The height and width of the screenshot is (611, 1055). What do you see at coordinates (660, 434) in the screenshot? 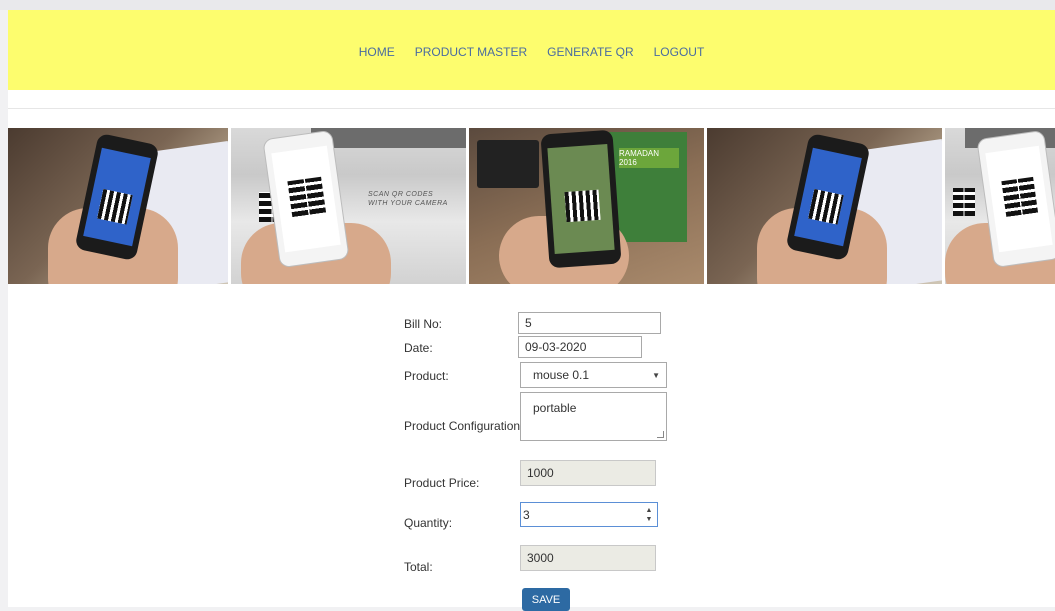
I see `resize-handle-icon` at bounding box center [660, 434].